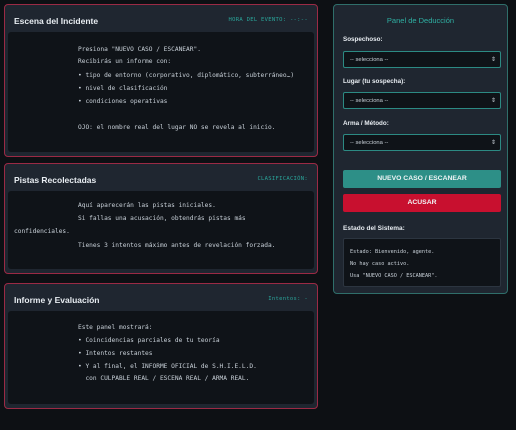 This screenshot has width=516, height=430. What do you see at coordinates (288, 299) in the screenshot?
I see `attempts-label: Intentos: -` at bounding box center [288, 299].